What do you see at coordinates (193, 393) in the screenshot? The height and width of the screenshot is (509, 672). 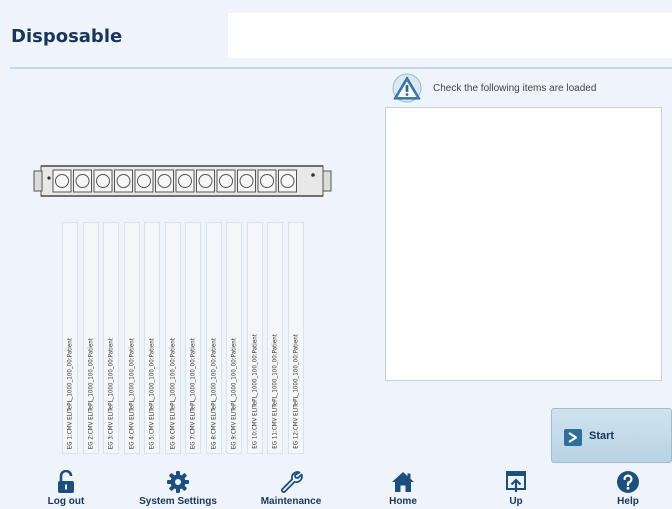 I see `slot-label-text: EG 7:CMV ELITePL_1000_100_00:Patient` at bounding box center [193, 393].